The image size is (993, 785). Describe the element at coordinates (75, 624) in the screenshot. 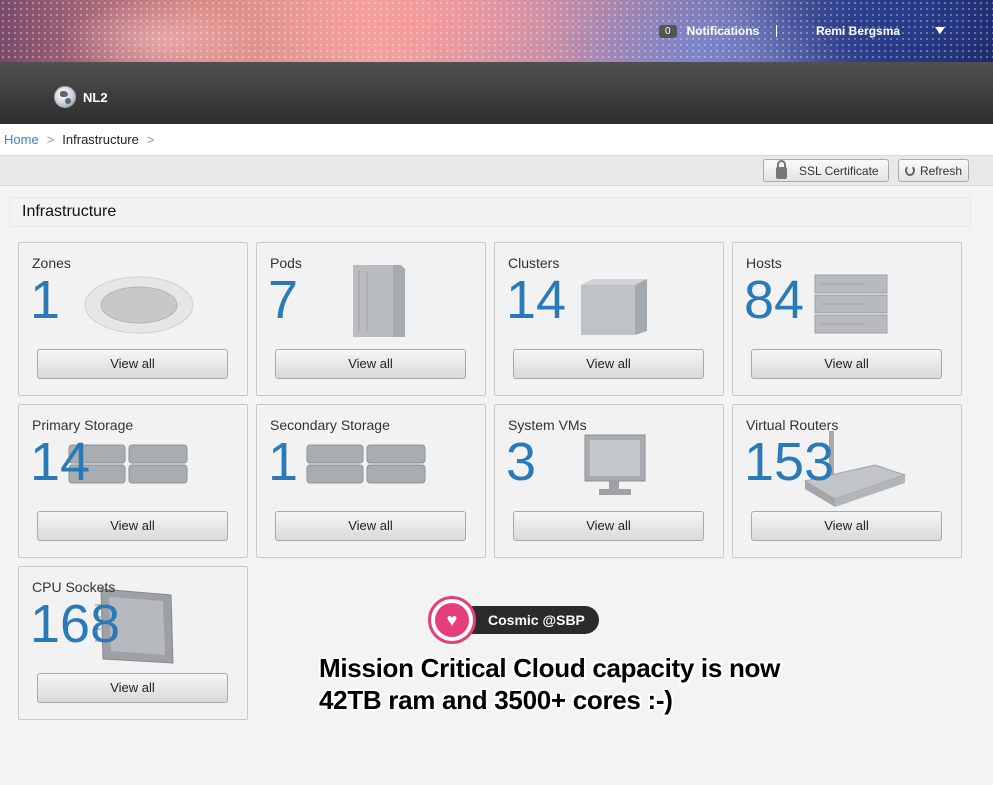

I see `card-count: 168` at that location.